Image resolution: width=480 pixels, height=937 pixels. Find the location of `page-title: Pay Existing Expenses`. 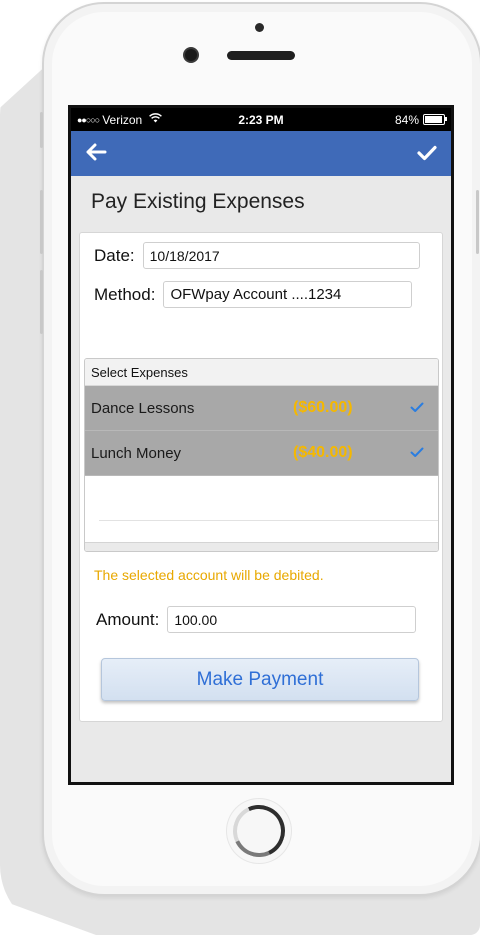

page-title: Pay Existing Expenses is located at coordinates (198, 201).